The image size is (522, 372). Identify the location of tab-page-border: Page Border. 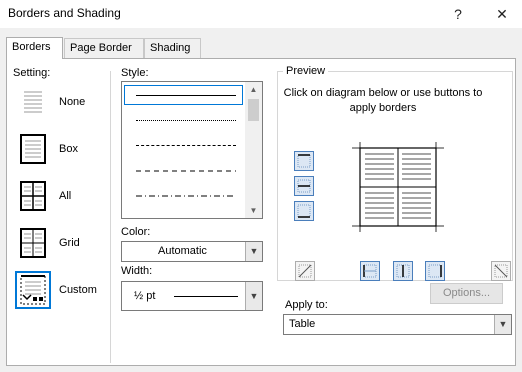
(104, 48).